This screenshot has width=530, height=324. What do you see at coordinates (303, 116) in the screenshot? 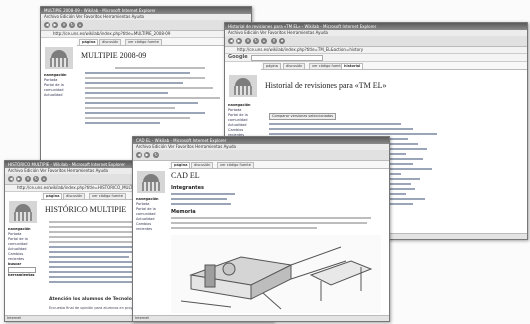
I see `compare-button: Comparar versiones seleccionadas` at bounding box center [303, 116].